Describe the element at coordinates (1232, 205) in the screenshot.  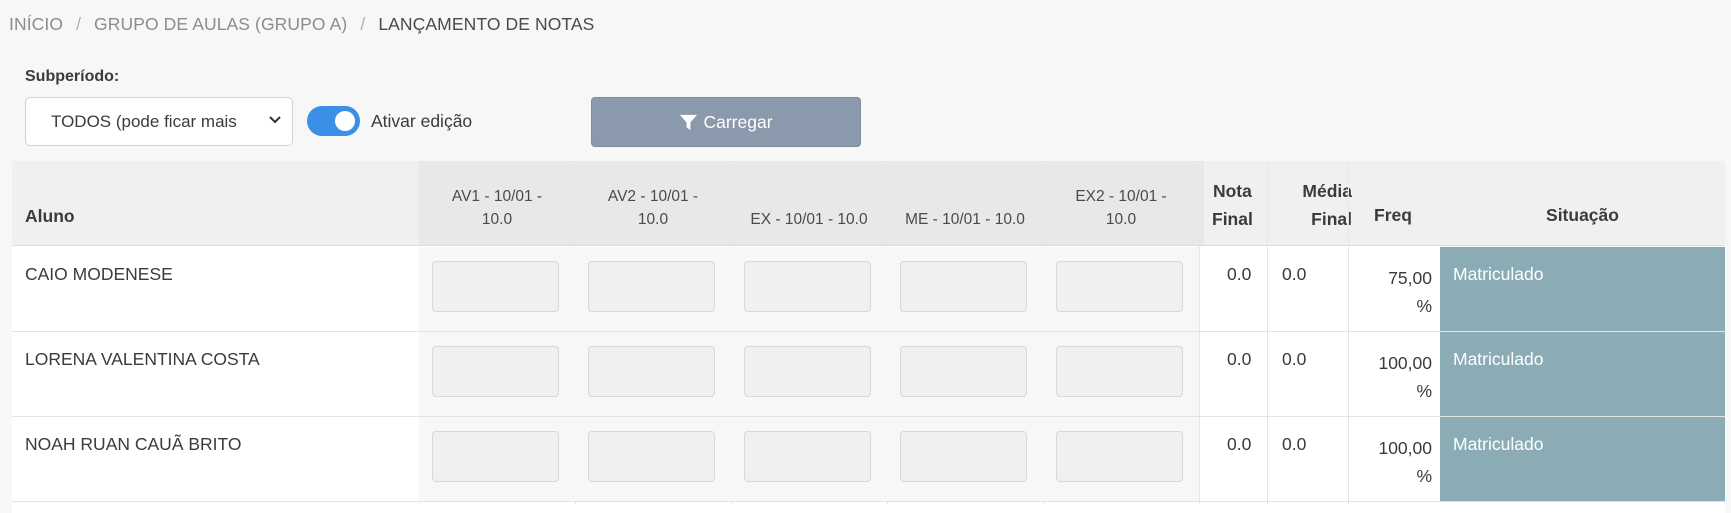
I see `header-final-grade: Nota Final` at that location.